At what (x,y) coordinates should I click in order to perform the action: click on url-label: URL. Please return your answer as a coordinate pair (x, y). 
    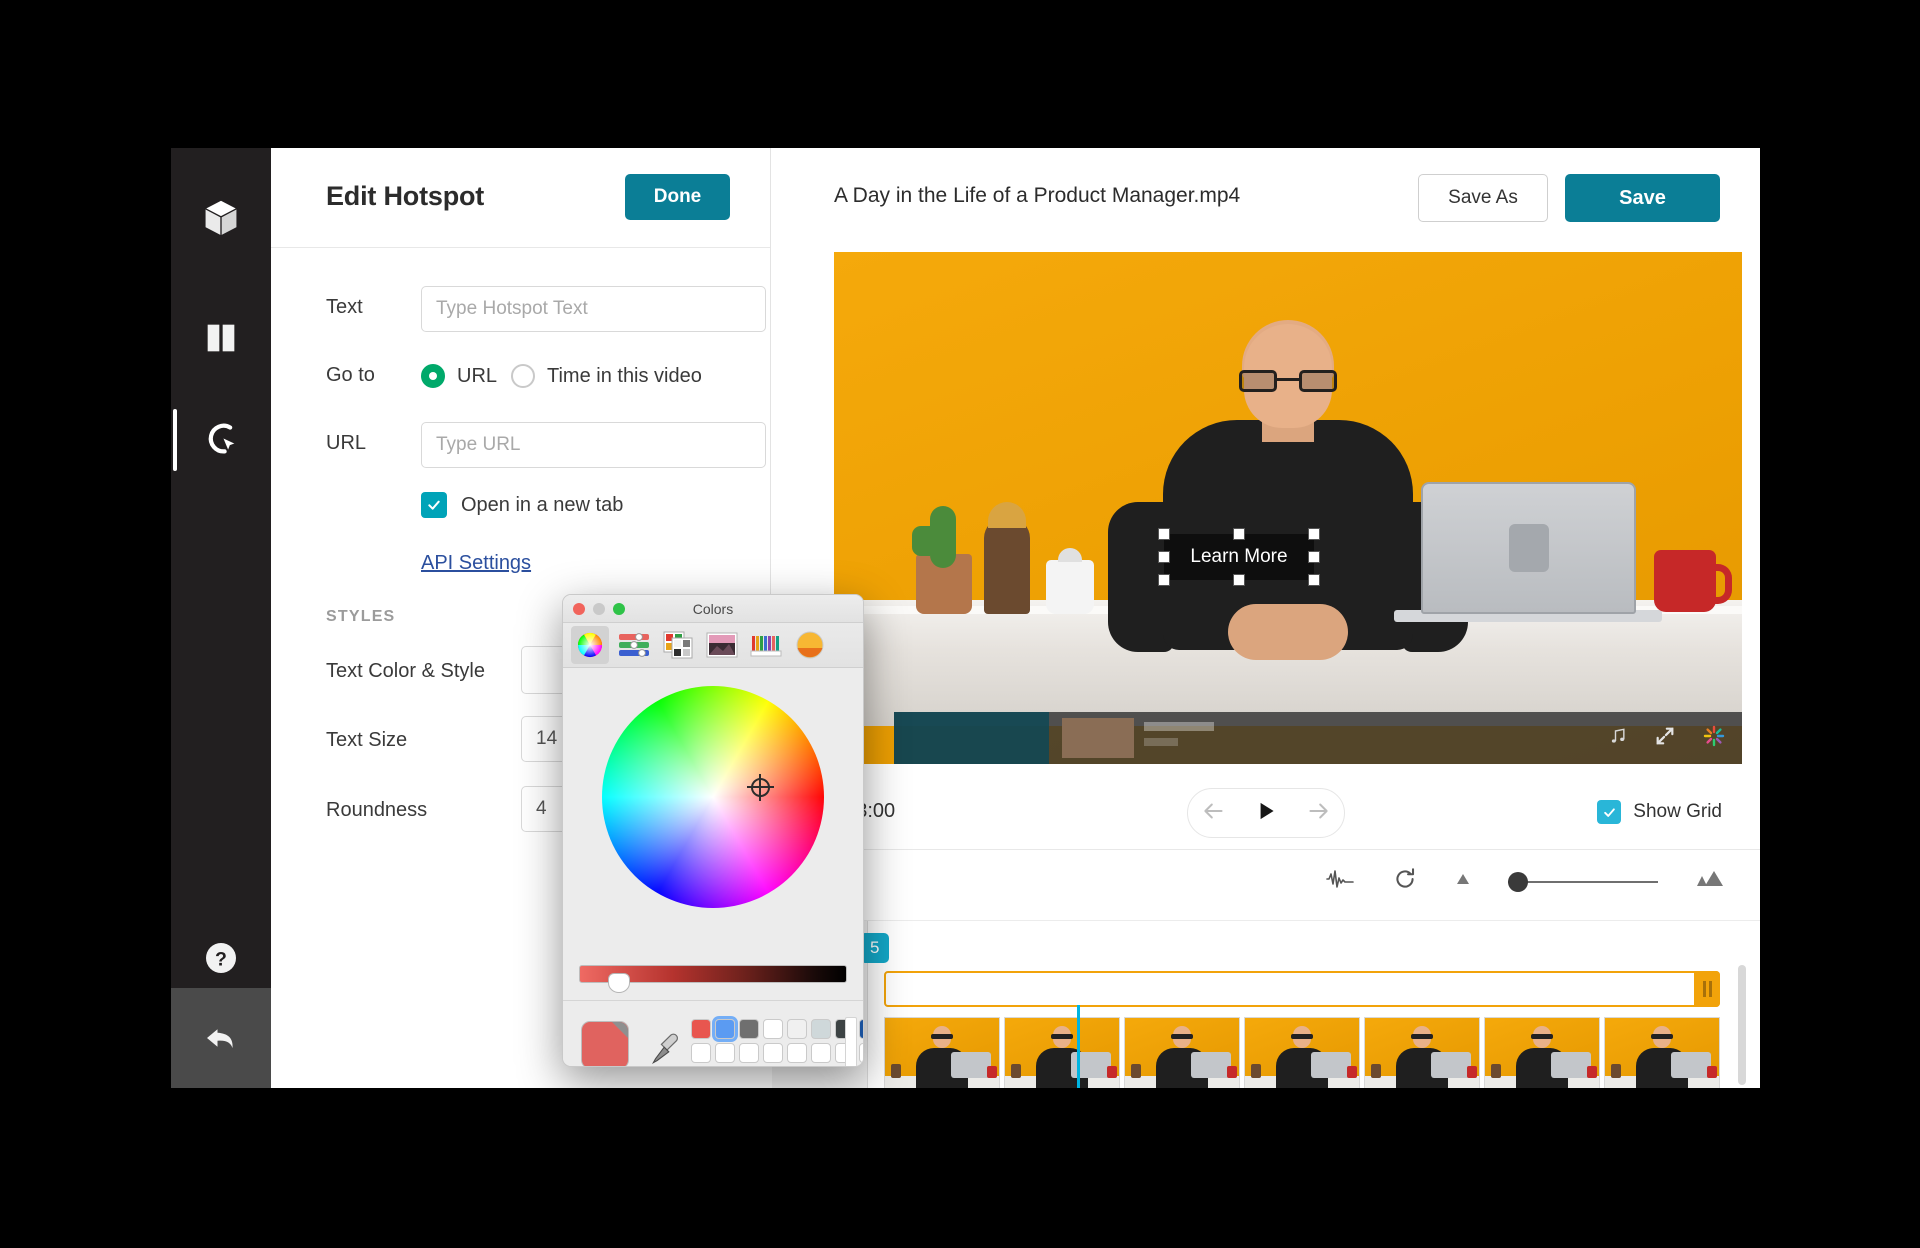
    Looking at the image, I should click on (346, 443).